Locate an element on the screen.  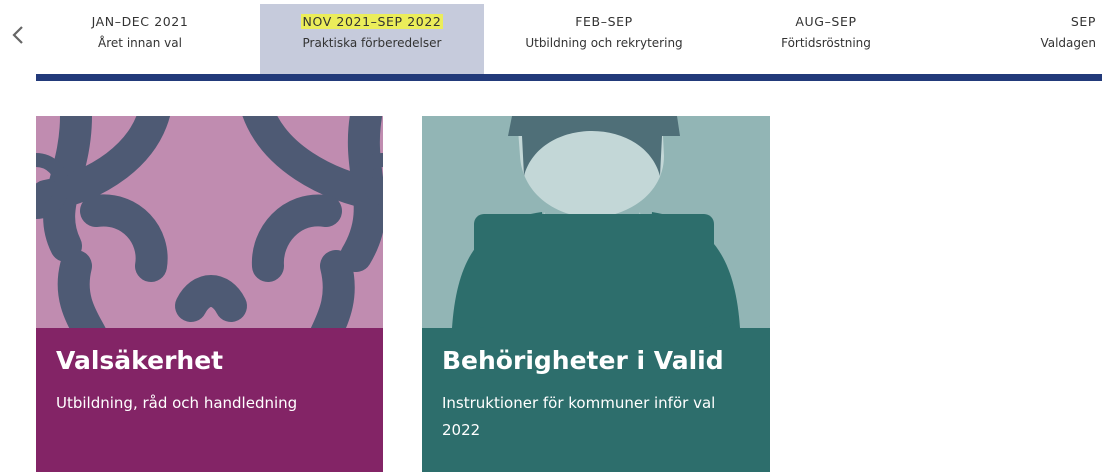
tab-label: Utbildning och rekrytering is located at coordinates (604, 43).